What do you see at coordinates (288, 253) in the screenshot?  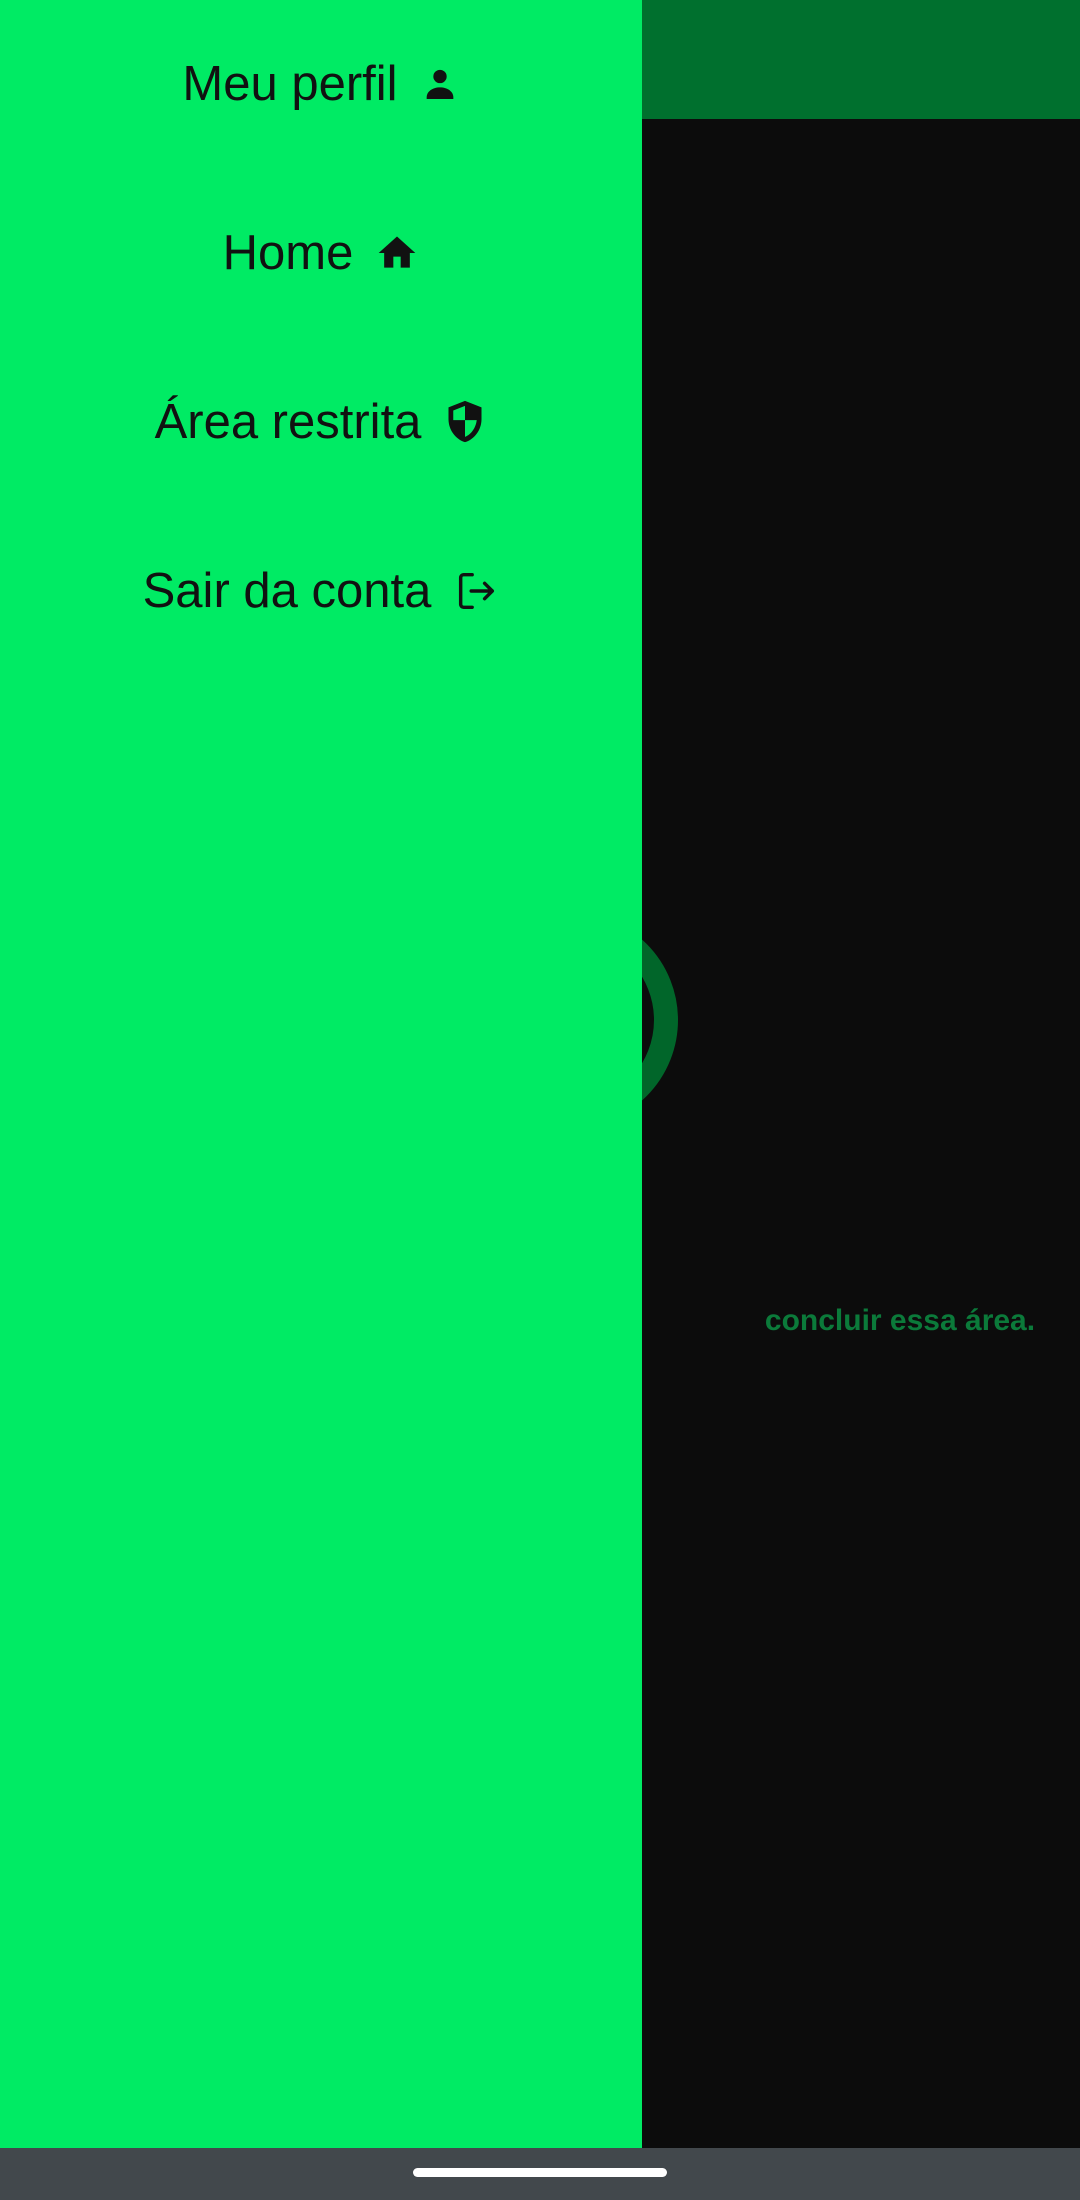 I see `drawer-item-label: Home` at bounding box center [288, 253].